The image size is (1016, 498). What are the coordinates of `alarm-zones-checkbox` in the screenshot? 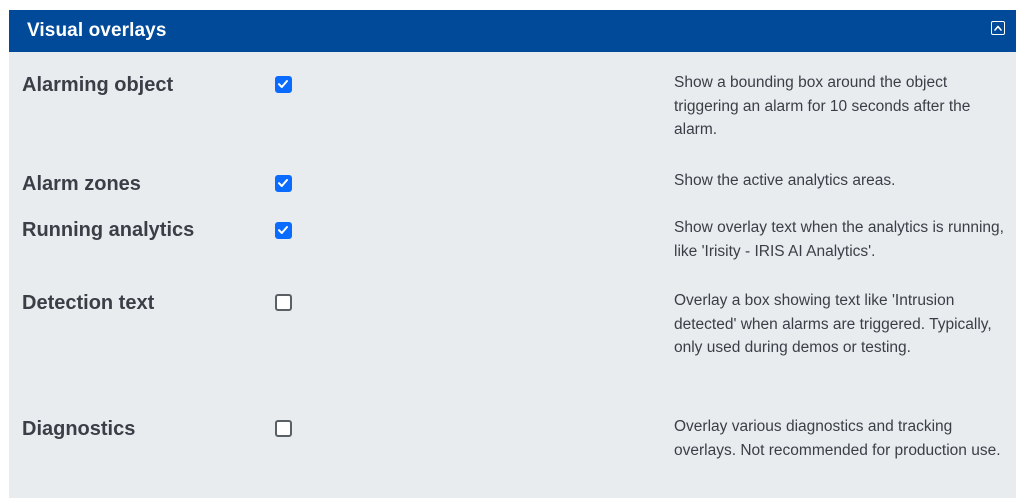 It's located at (283, 183).